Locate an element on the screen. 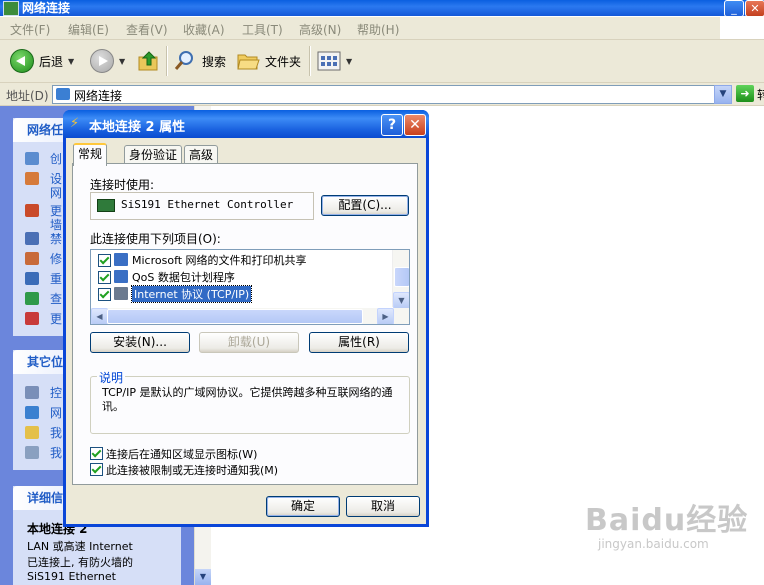  scroll-left-icon: ◀ is located at coordinates (99, 316).